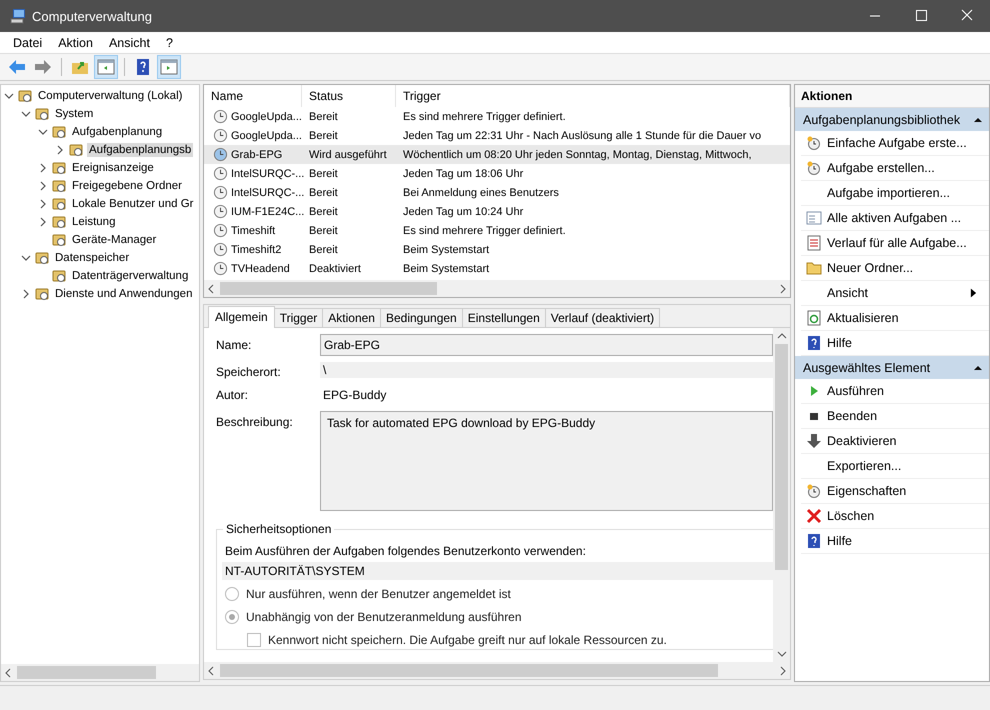 This screenshot has width=990, height=710. Describe the element at coordinates (114, 240) in the screenshot. I see `tree-item: Geräte-Manager` at that location.